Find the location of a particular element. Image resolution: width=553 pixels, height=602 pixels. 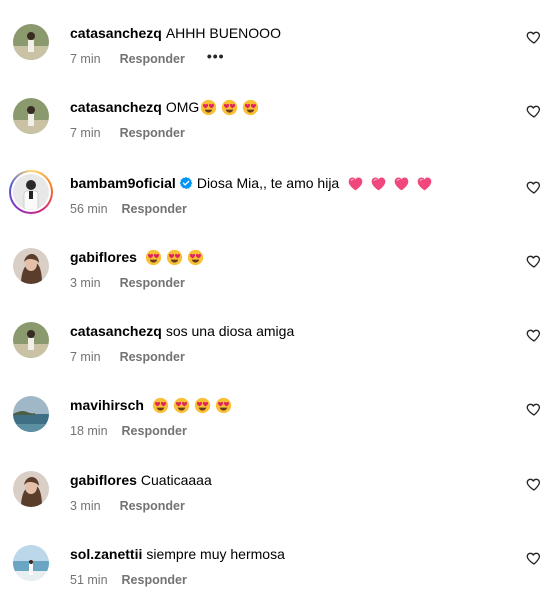

comment-text: OMG is located at coordinates (182, 107).